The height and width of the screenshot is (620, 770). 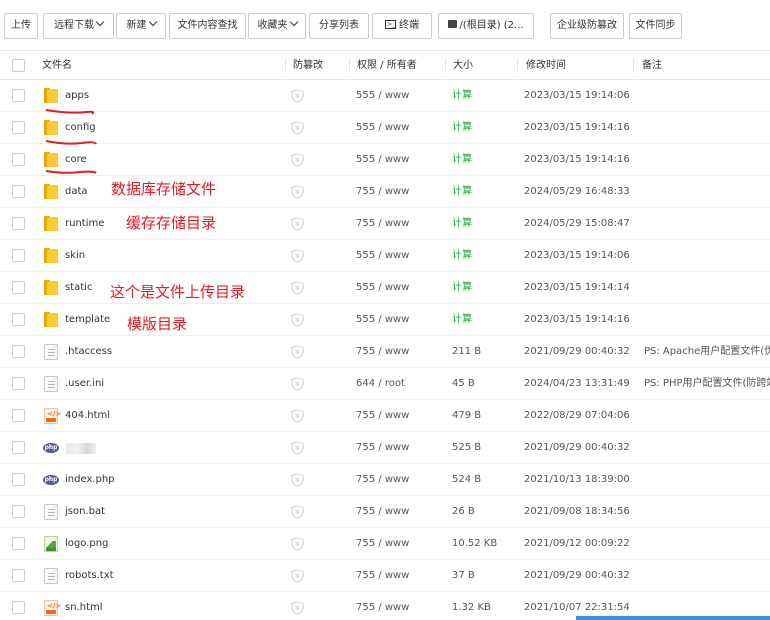 I want to click on header-tamper: 防篡改, so click(x=308, y=65).